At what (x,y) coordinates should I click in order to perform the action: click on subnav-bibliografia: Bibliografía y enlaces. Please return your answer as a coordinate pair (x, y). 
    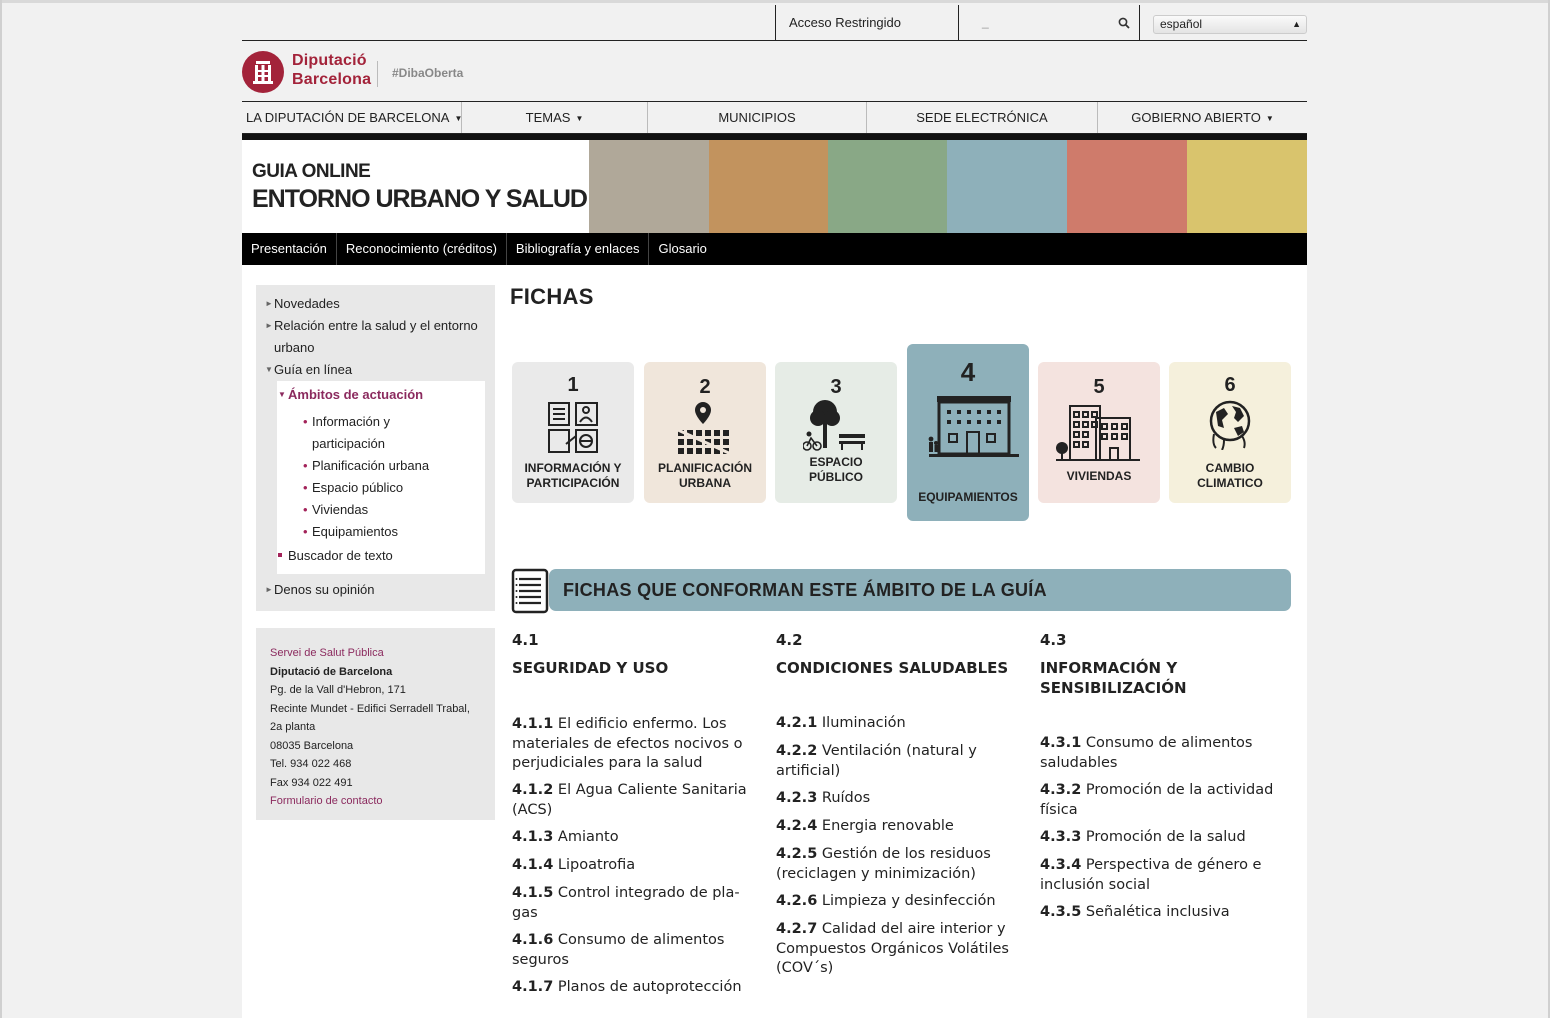
    Looking at the image, I should click on (578, 249).